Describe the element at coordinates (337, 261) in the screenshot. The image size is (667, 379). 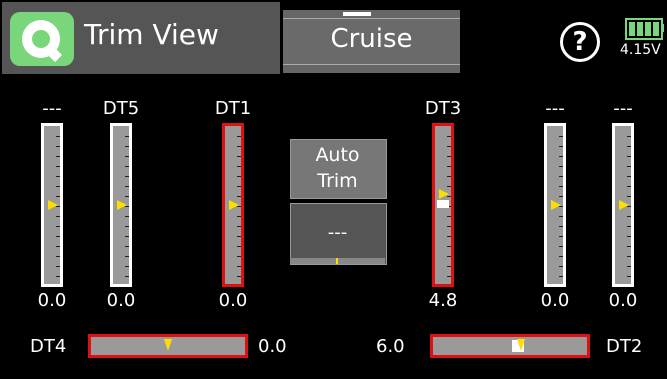
I see `auto-trim-strip-marker` at that location.